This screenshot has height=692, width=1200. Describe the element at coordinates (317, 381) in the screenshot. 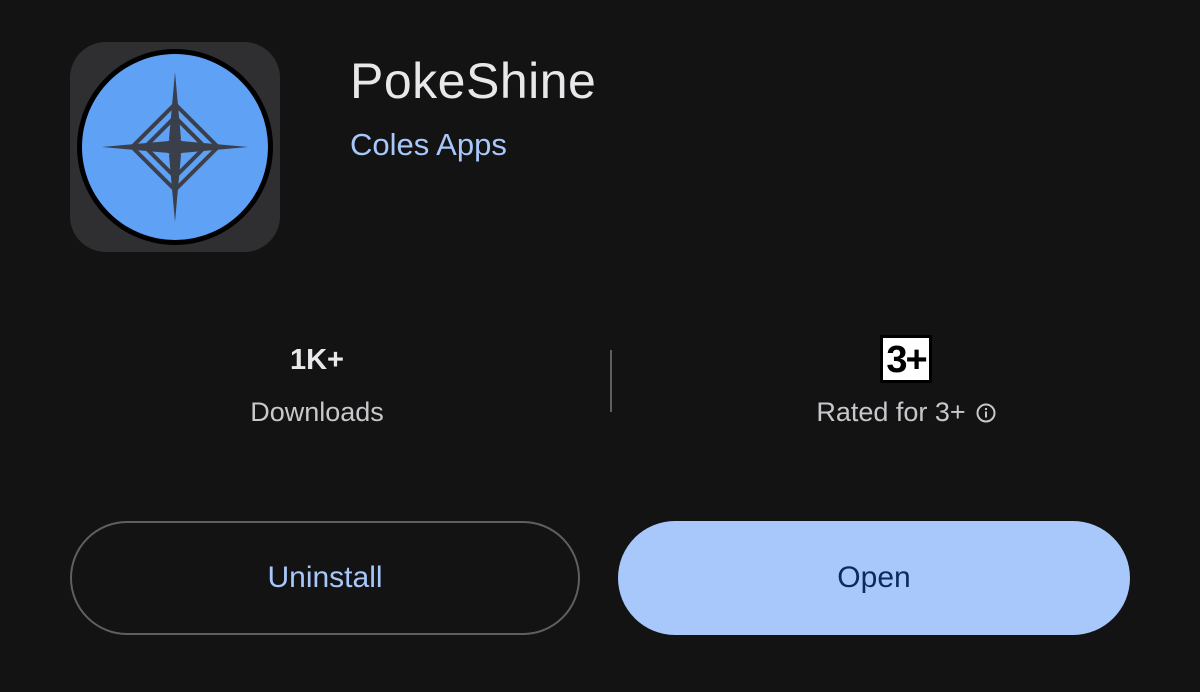

I see `downloads-stat: 1K+ Downloads` at that location.